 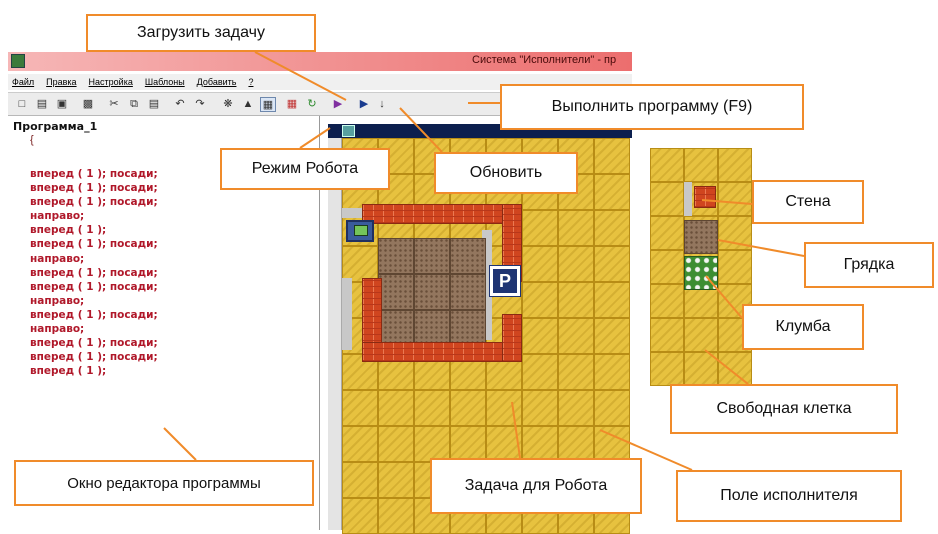 What do you see at coordinates (652, 107) in the screenshot?
I see `callout-run-program: Выполнить программу (F9)` at bounding box center [652, 107].